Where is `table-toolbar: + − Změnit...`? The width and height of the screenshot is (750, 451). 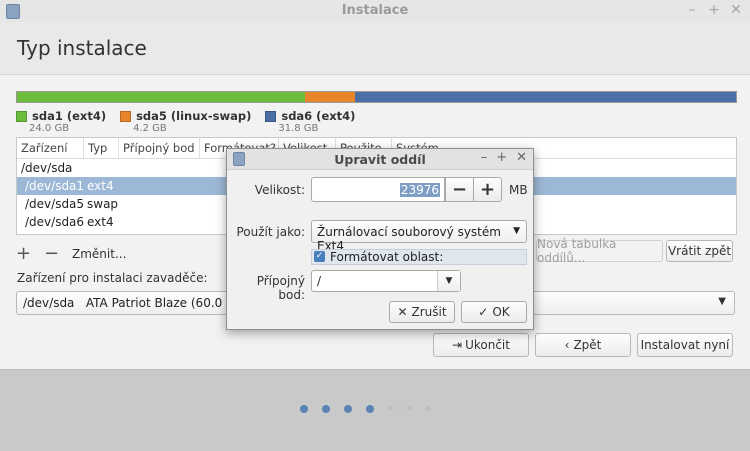
table-toolbar: + − Změnit... is located at coordinates (71, 253).